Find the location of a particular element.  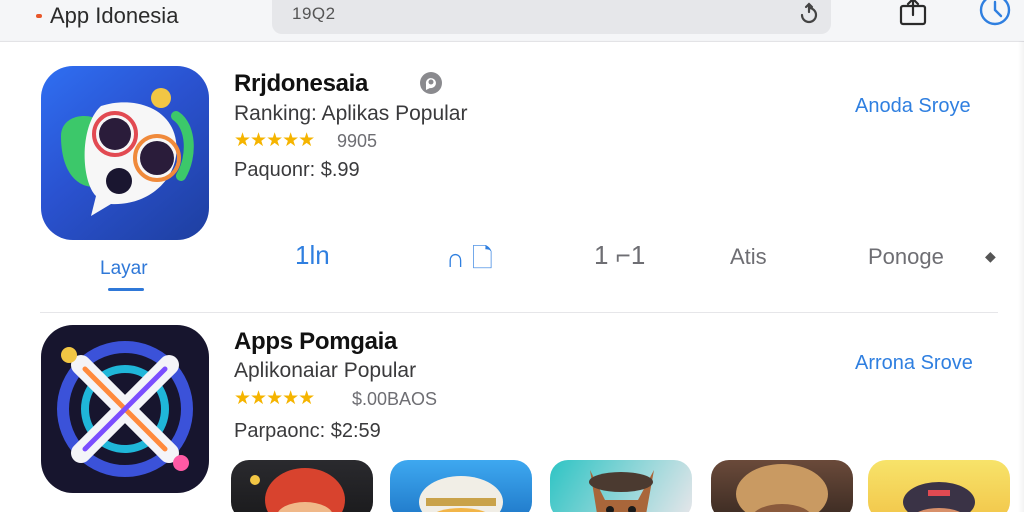

segment-1: 1ln is located at coordinates (312, 255).